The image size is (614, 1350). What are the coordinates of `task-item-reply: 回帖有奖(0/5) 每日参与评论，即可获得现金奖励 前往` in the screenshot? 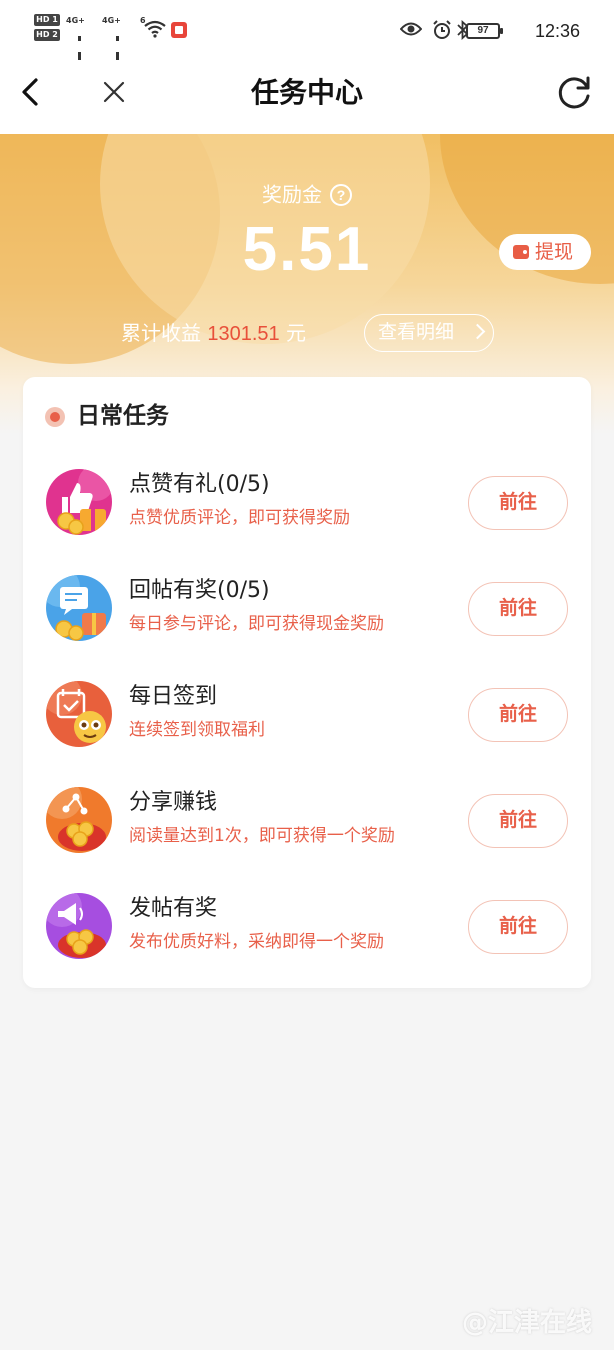 It's located at (307, 616).